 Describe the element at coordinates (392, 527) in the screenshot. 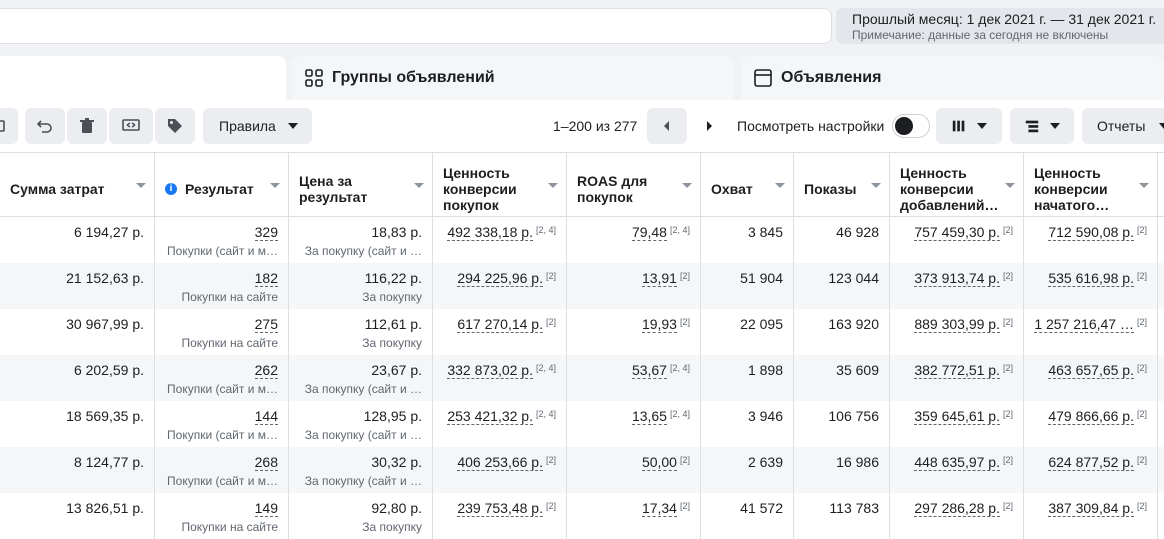

I see `cell-subtext: За покупку` at that location.